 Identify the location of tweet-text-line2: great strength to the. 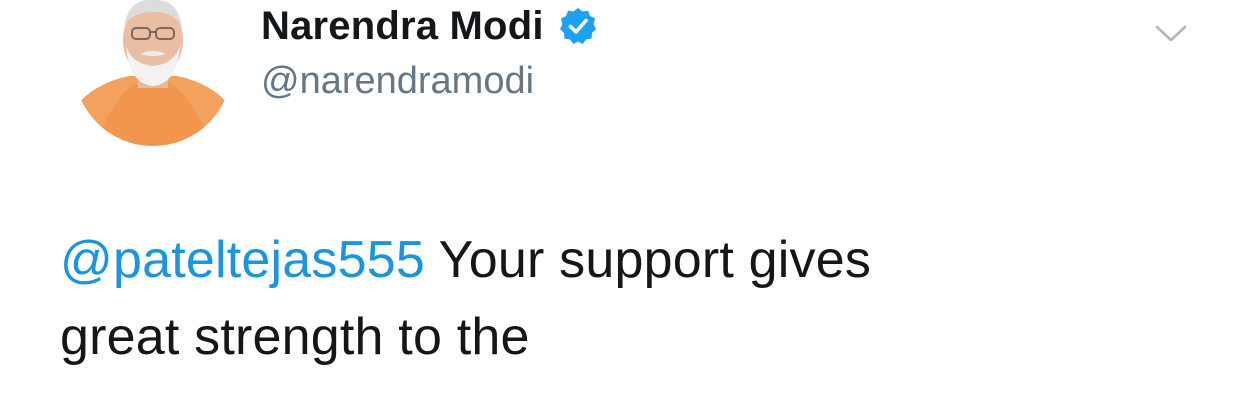
(295, 337).